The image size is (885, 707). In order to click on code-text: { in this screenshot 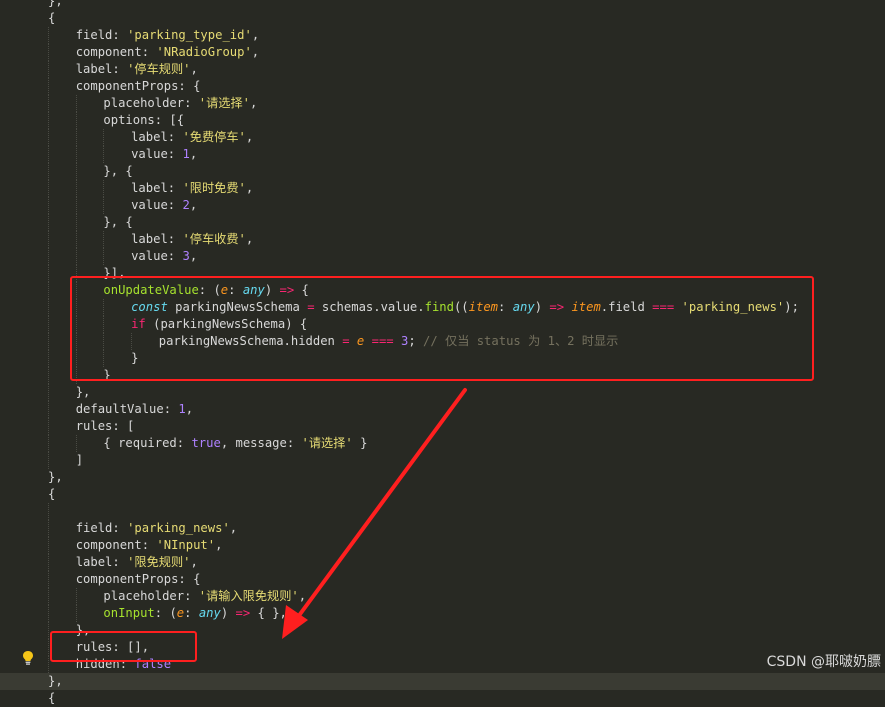, I will do `click(51, 698)`.